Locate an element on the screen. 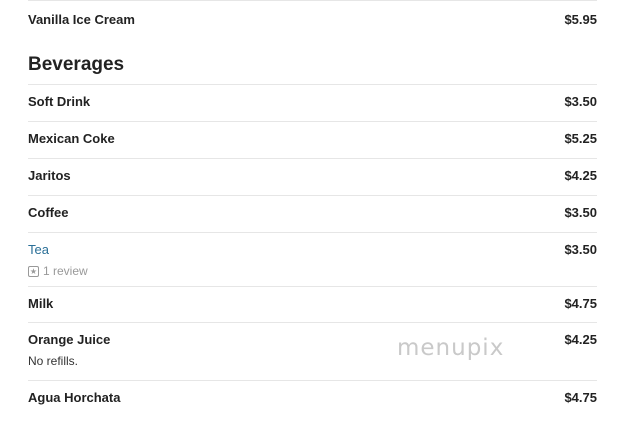 This screenshot has width=630, height=429. item-review: ★ 1 review is located at coordinates (58, 271).